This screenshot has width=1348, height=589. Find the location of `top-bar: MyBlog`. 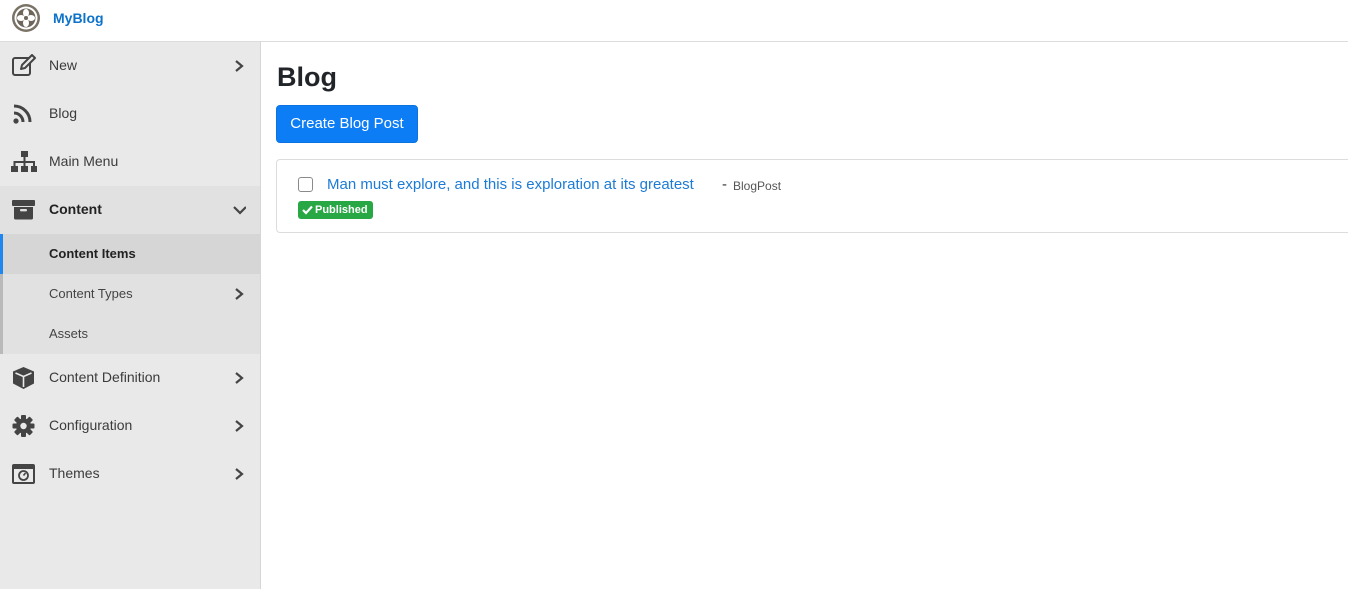

top-bar: MyBlog is located at coordinates (674, 21).